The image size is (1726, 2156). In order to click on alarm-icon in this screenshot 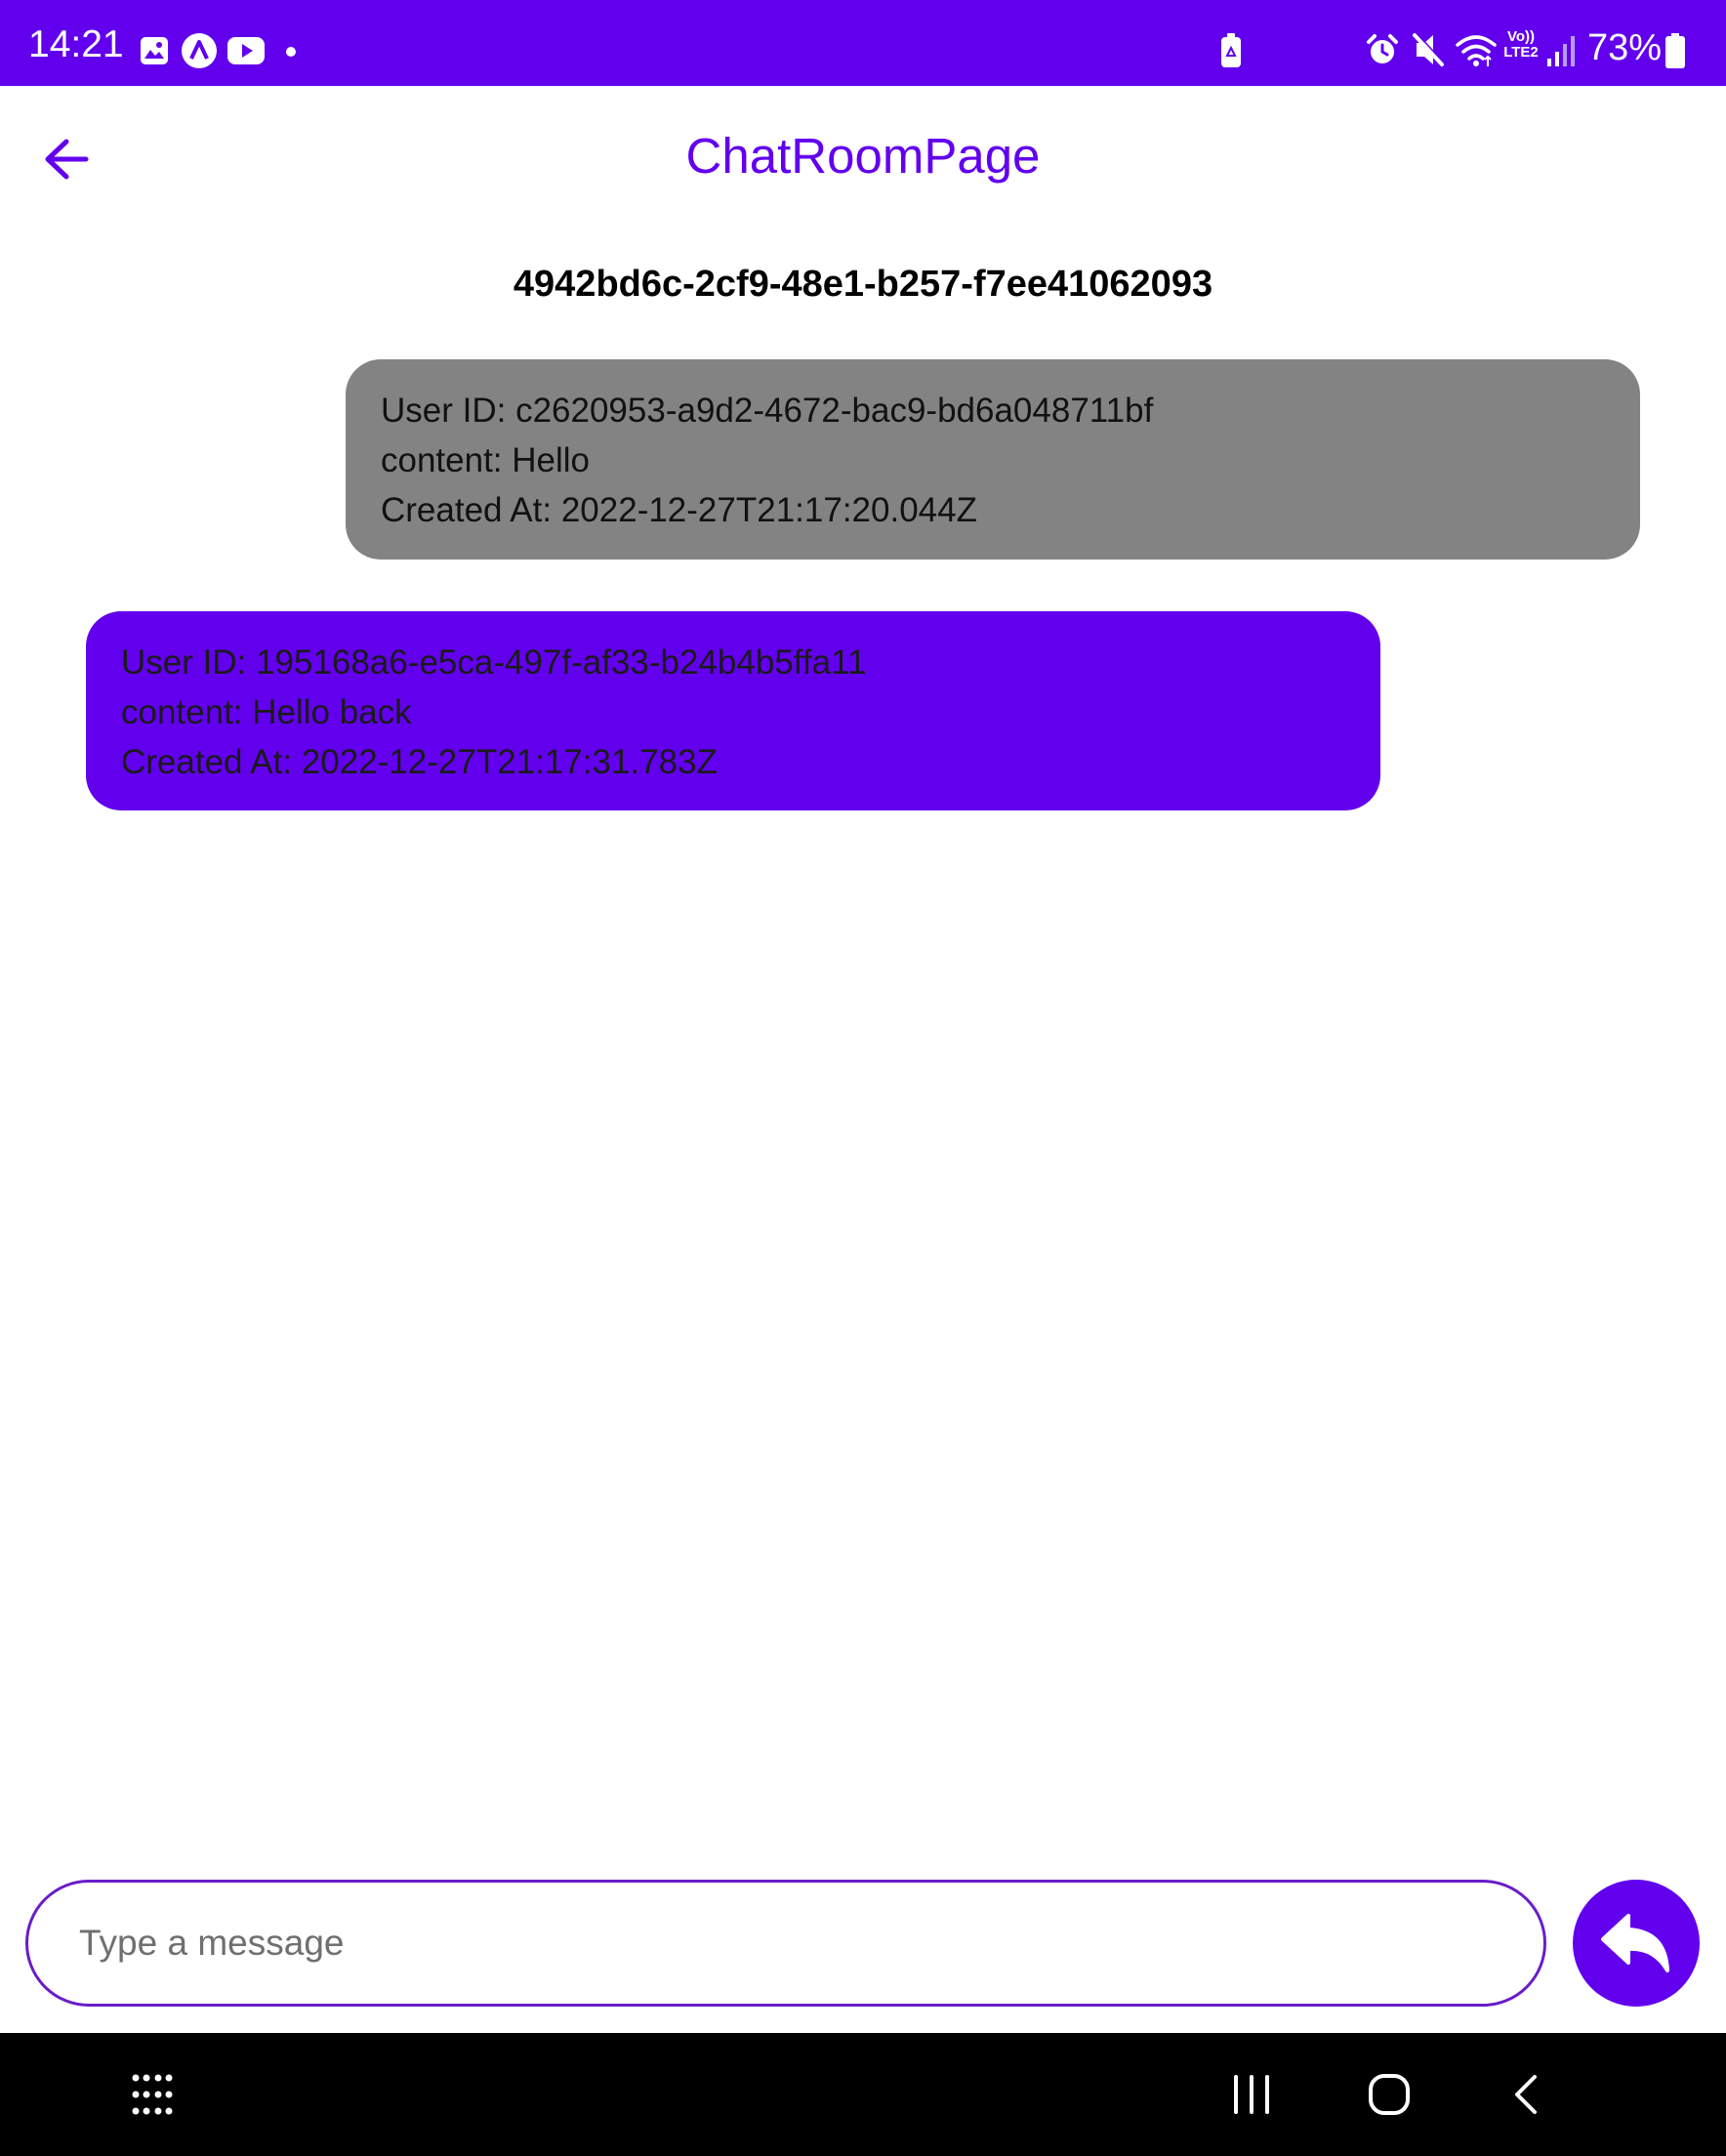, I will do `click(1382, 49)`.